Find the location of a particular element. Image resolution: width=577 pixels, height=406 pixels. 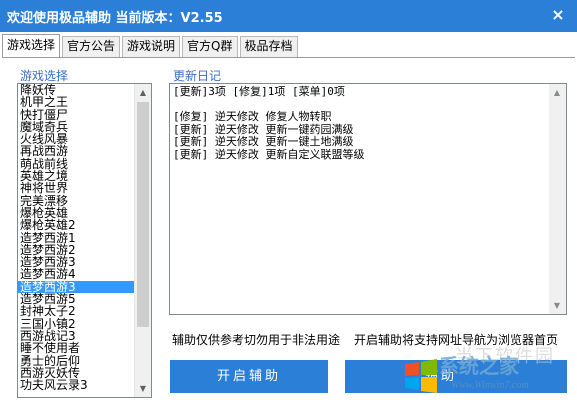

window-title: 欢迎使用极品辅助 当前版本：V2.55 is located at coordinates (115, 18).